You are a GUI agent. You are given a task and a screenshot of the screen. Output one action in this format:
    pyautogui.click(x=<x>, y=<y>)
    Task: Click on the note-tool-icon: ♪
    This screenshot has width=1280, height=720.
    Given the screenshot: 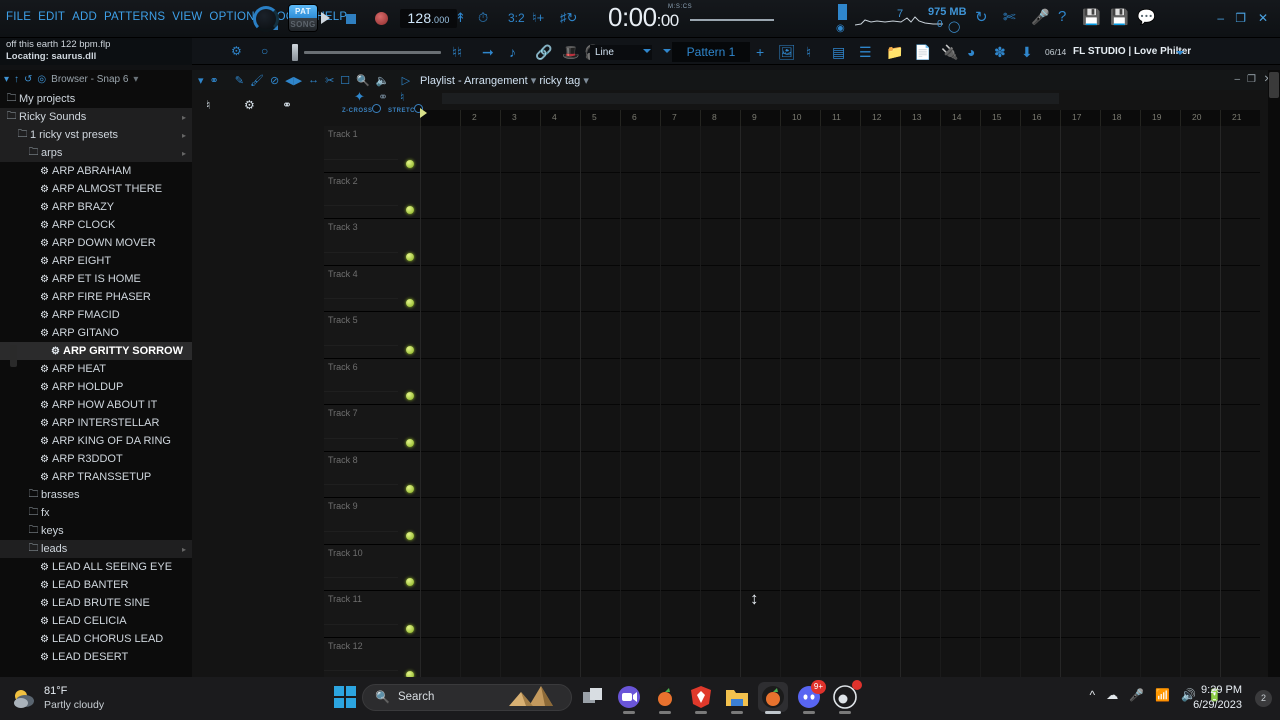 What is the action you would take?
    pyautogui.click(x=512, y=52)
    